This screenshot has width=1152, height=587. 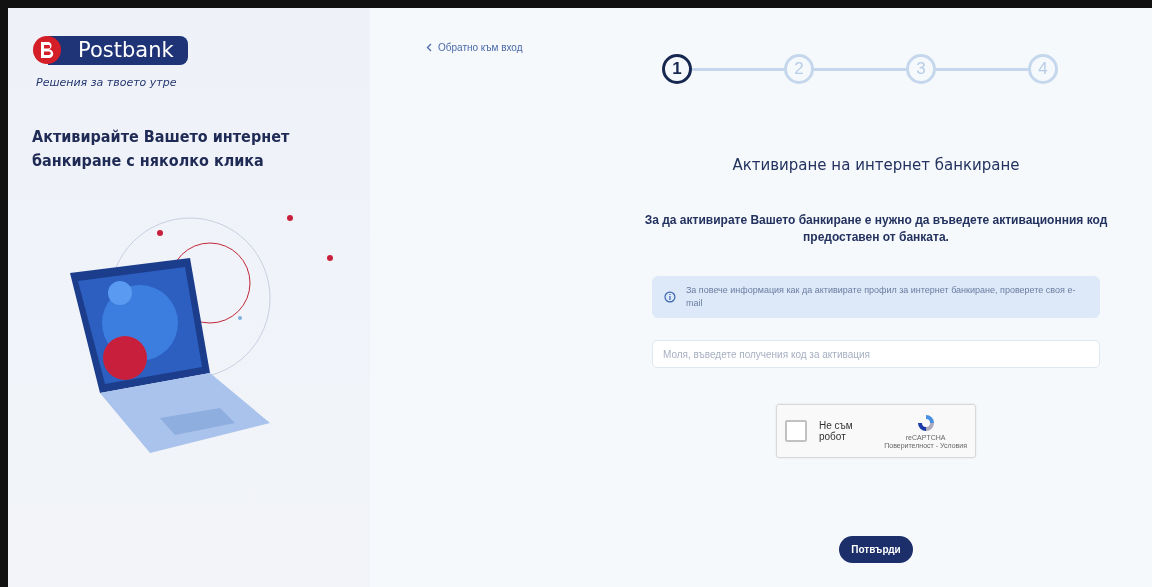 I want to click on back-link: Обратно към вход, so click(x=474, y=47).